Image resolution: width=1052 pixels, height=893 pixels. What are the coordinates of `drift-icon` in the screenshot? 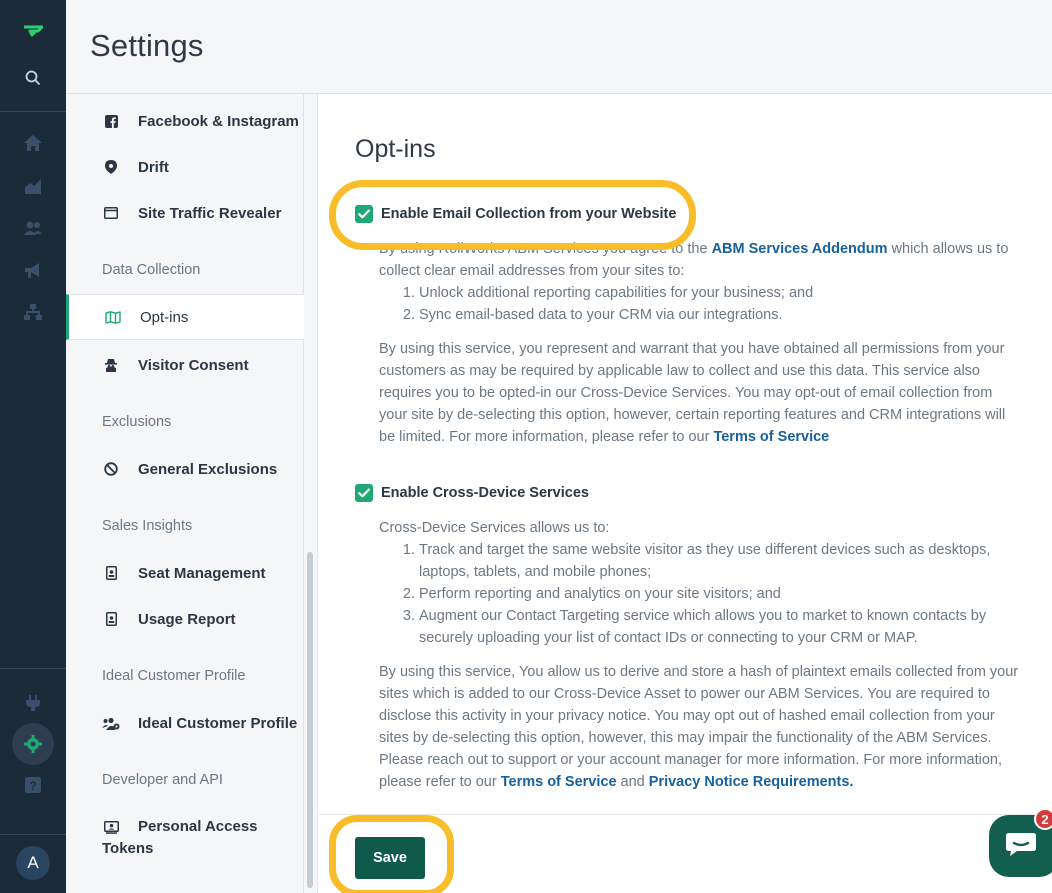 It's located at (111, 167).